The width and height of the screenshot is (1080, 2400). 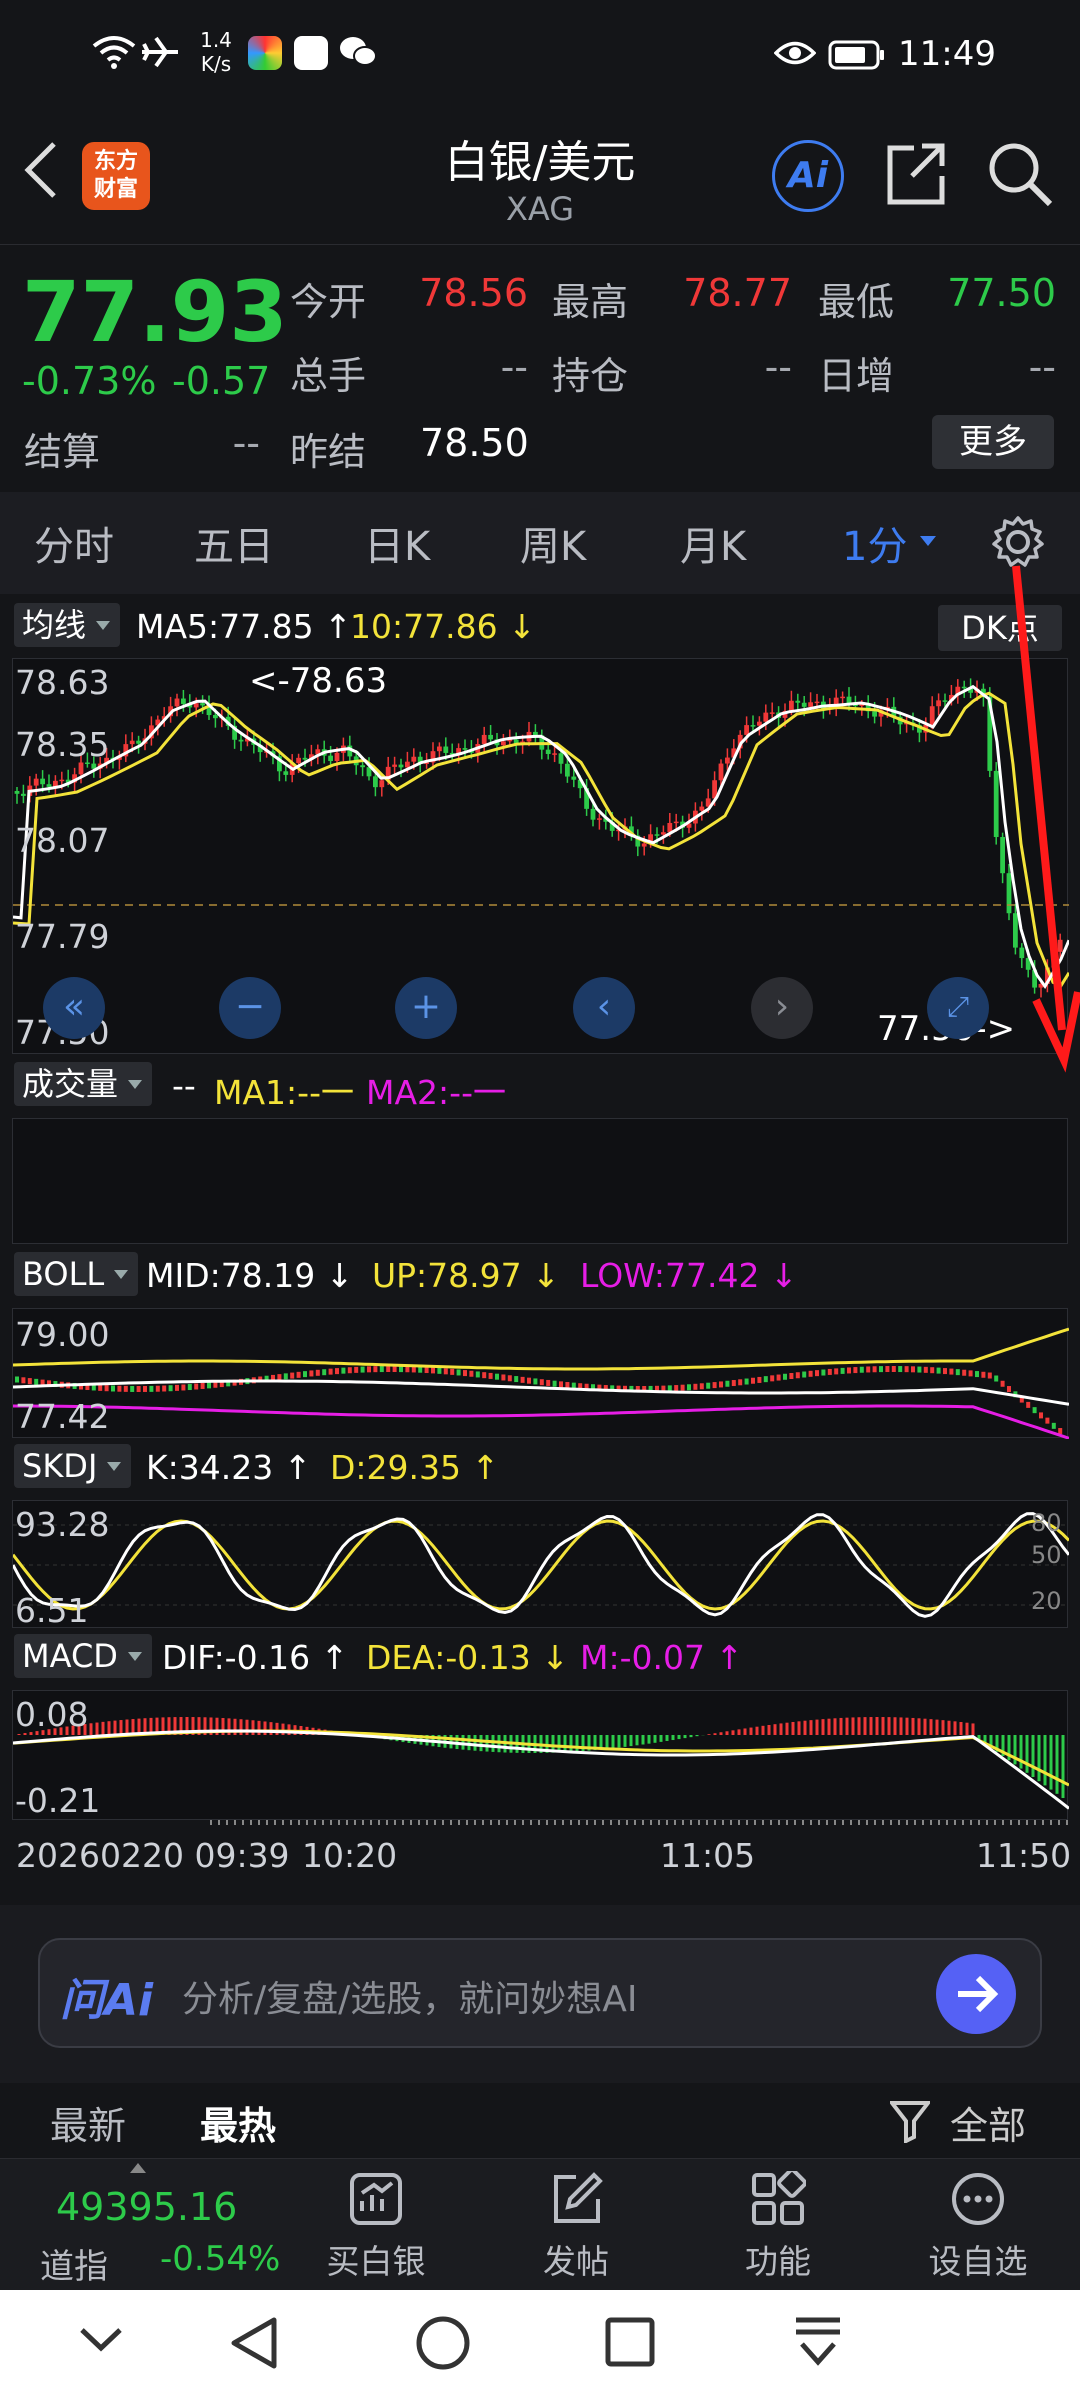 What do you see at coordinates (250, 1008) in the screenshot?
I see `zoom-out-button: −` at bounding box center [250, 1008].